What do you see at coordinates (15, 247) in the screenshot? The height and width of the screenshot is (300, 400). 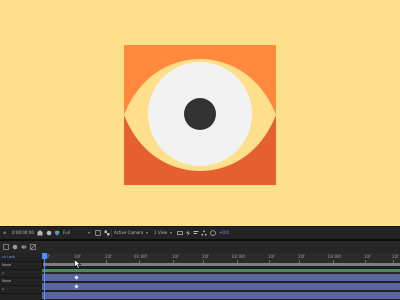 I see `draft-3d-icon` at bounding box center [15, 247].